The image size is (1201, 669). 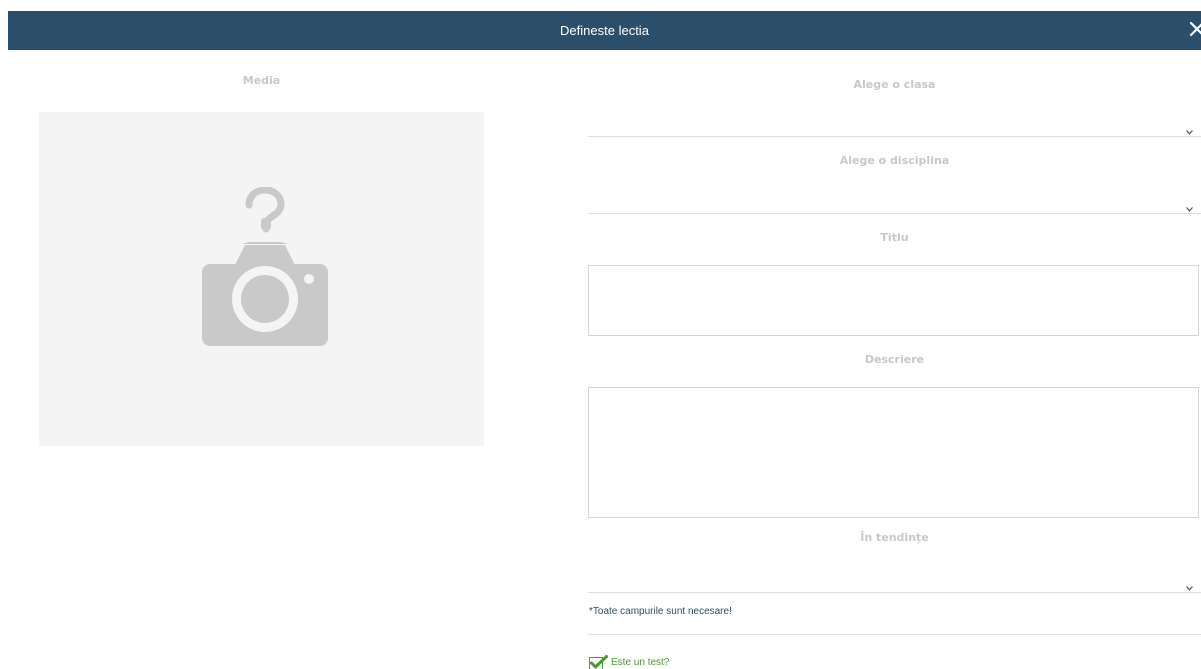 I want to click on title-input, so click(x=893, y=300).